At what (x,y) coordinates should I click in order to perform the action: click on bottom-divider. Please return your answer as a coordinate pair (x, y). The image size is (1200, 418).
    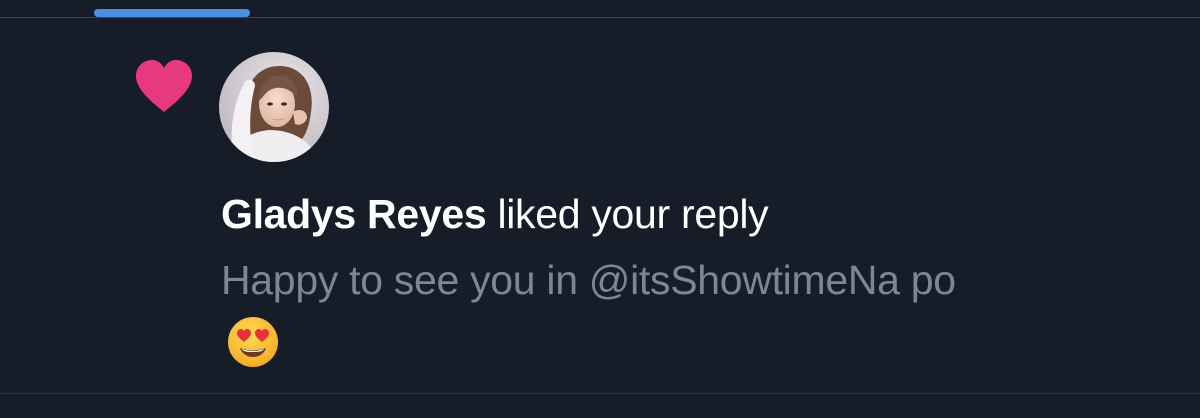
    Looking at the image, I should click on (600, 393).